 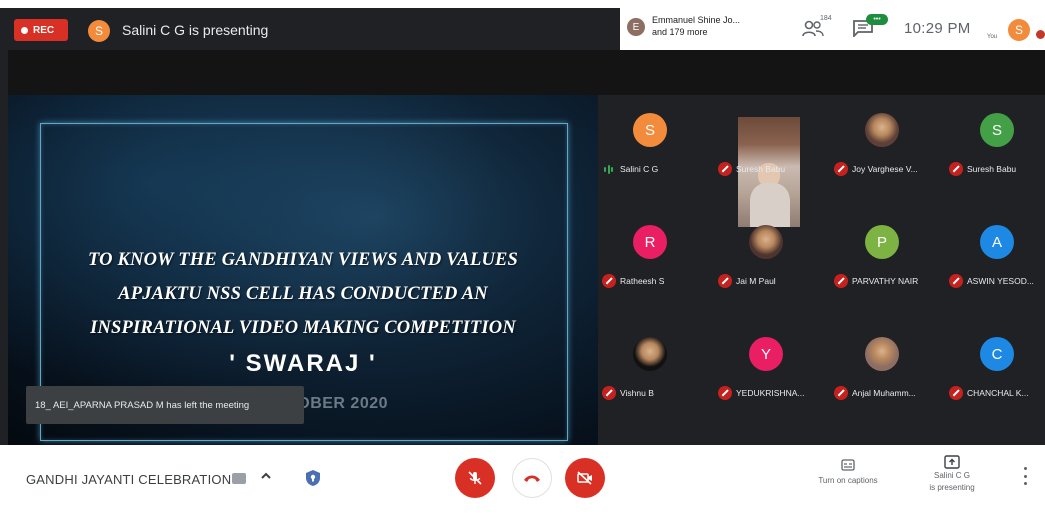 I want to click on mic-off-icon, so click(x=475, y=478).